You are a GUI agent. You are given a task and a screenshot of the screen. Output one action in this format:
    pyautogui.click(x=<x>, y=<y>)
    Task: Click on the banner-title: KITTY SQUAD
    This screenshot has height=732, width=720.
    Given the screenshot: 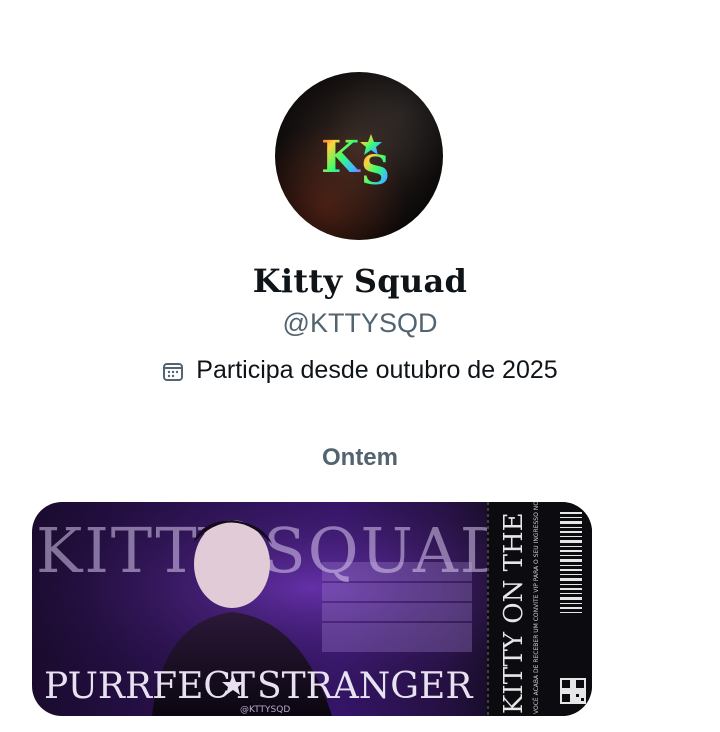 What is the action you would take?
    pyautogui.click(x=273, y=550)
    